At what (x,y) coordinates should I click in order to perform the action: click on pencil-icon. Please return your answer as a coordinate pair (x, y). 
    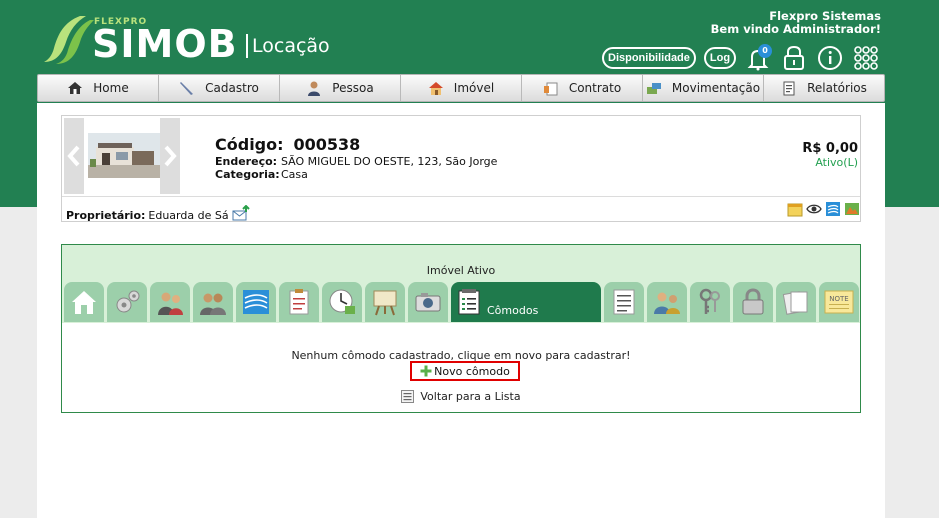
    Looking at the image, I should click on (187, 88).